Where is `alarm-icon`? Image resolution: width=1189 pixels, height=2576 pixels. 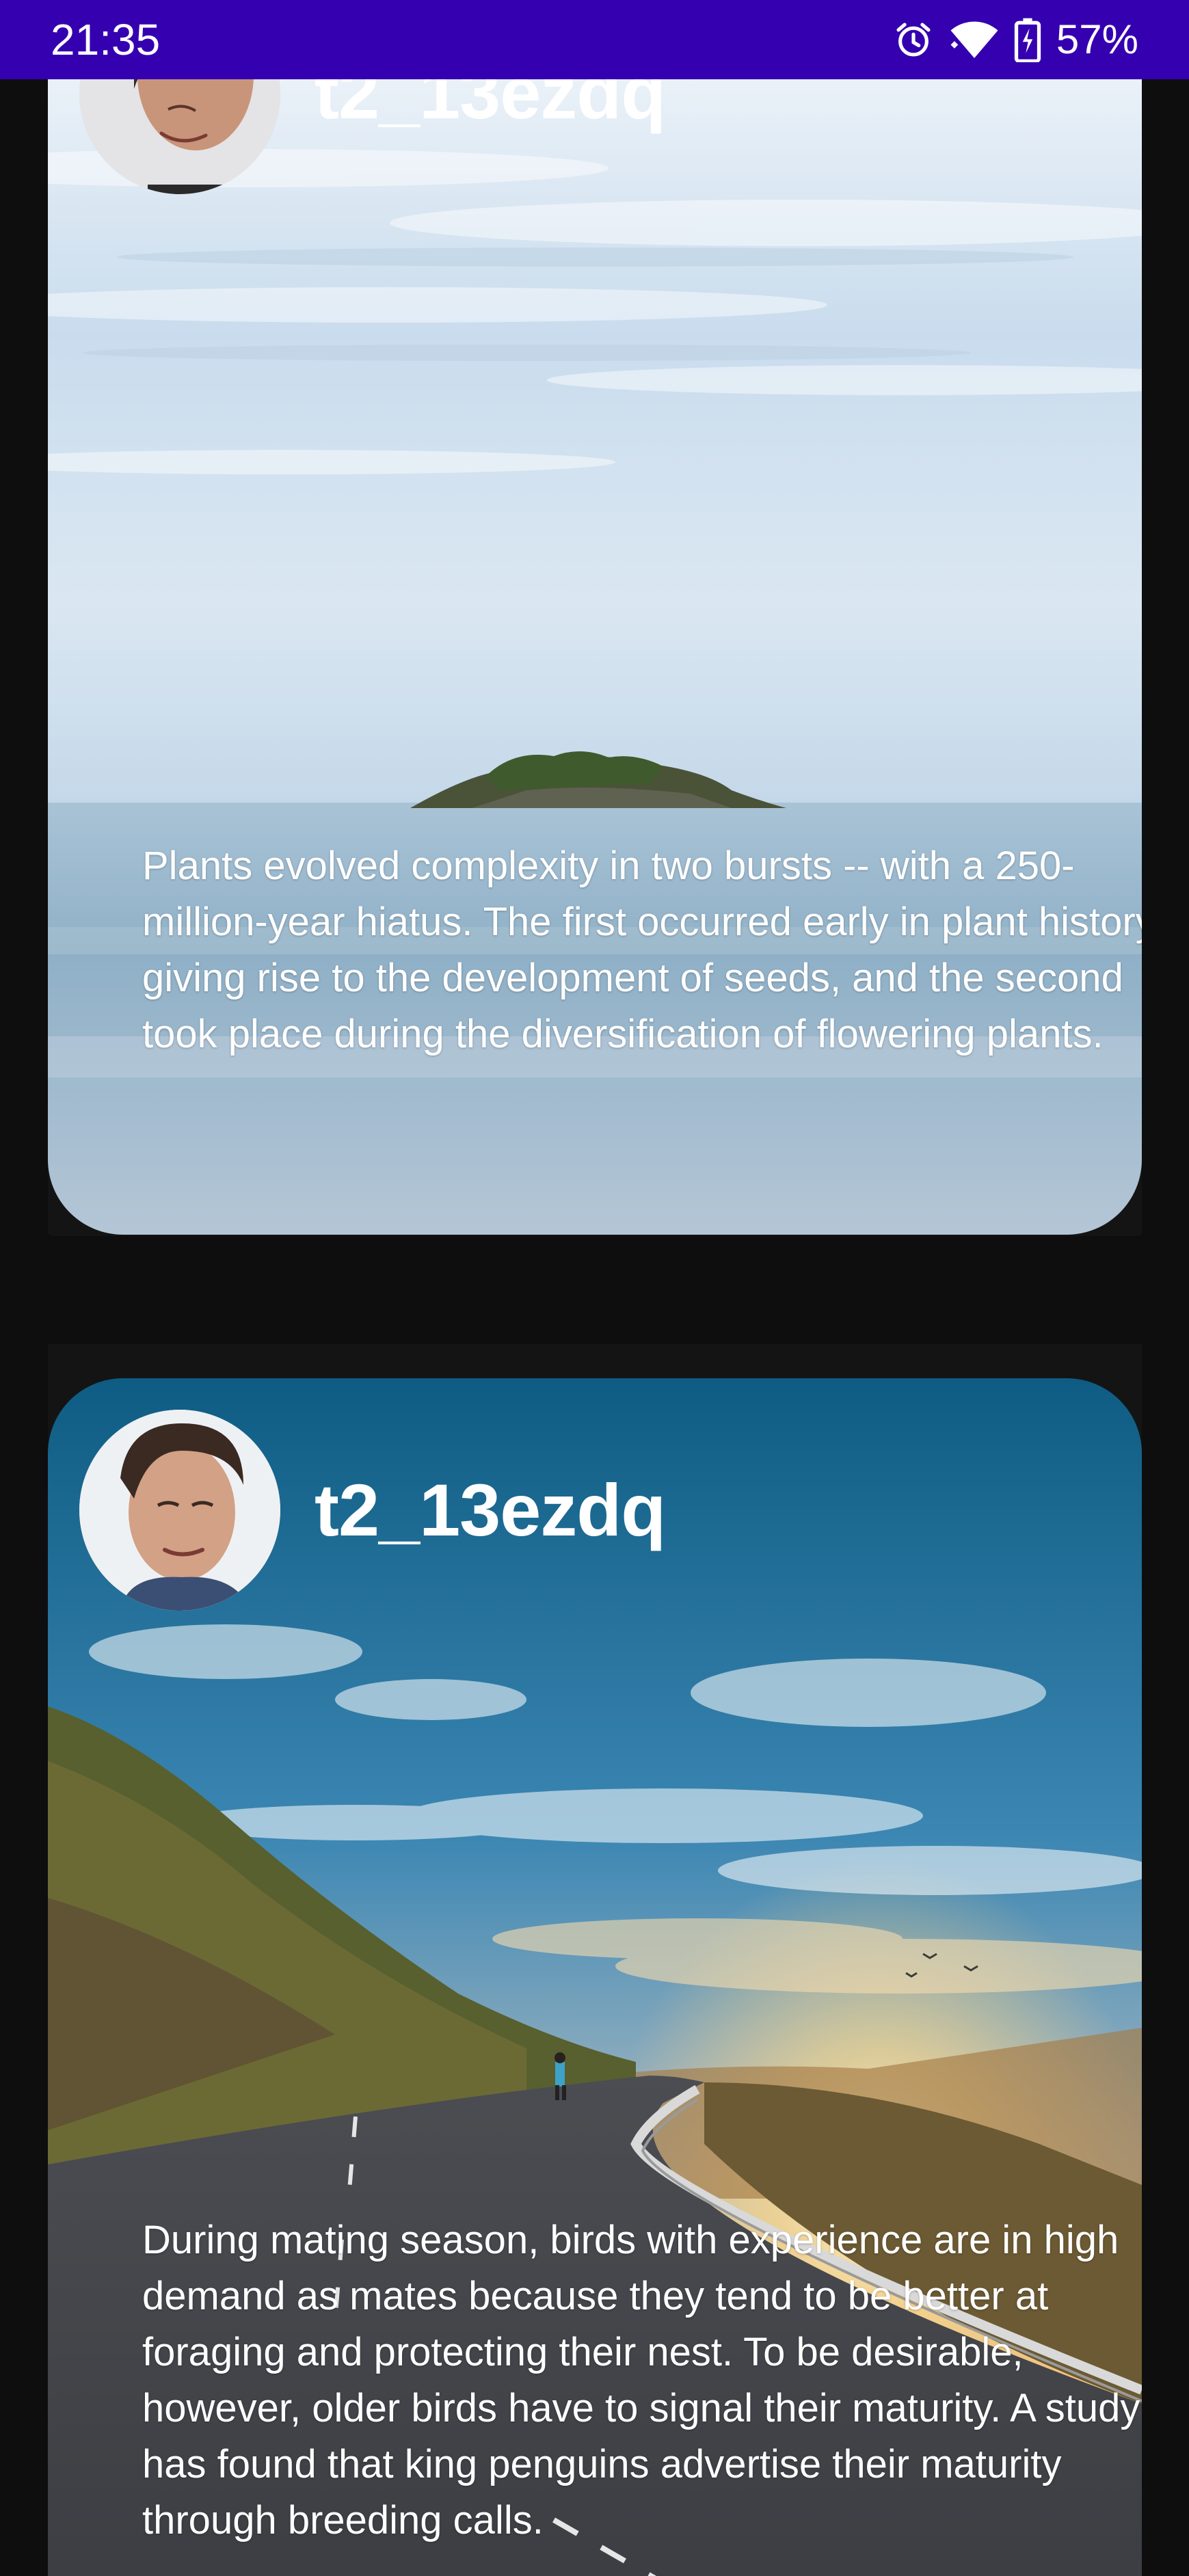
alarm-icon is located at coordinates (913, 39).